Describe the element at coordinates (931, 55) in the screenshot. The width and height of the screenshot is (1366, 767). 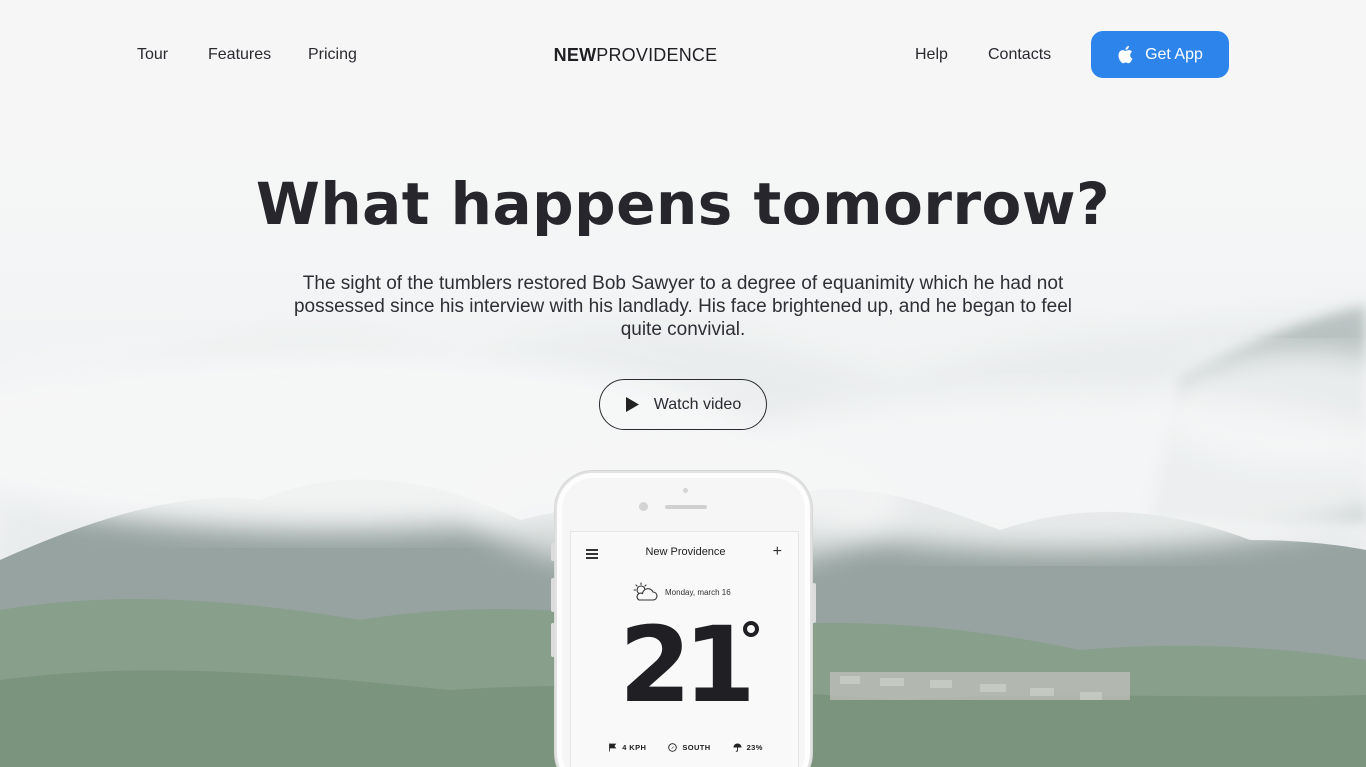
I see `nav-link-help: Help` at that location.